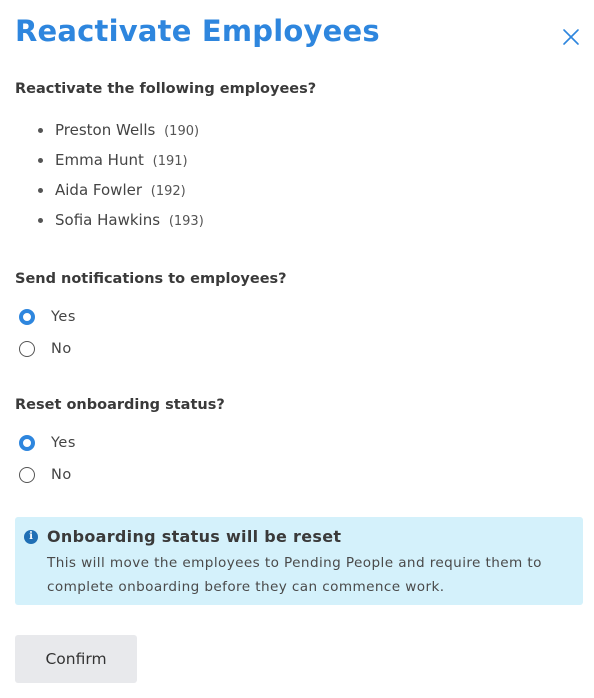 This screenshot has width=594, height=698. I want to click on list-item: Emma Hunt (191), so click(109, 161).